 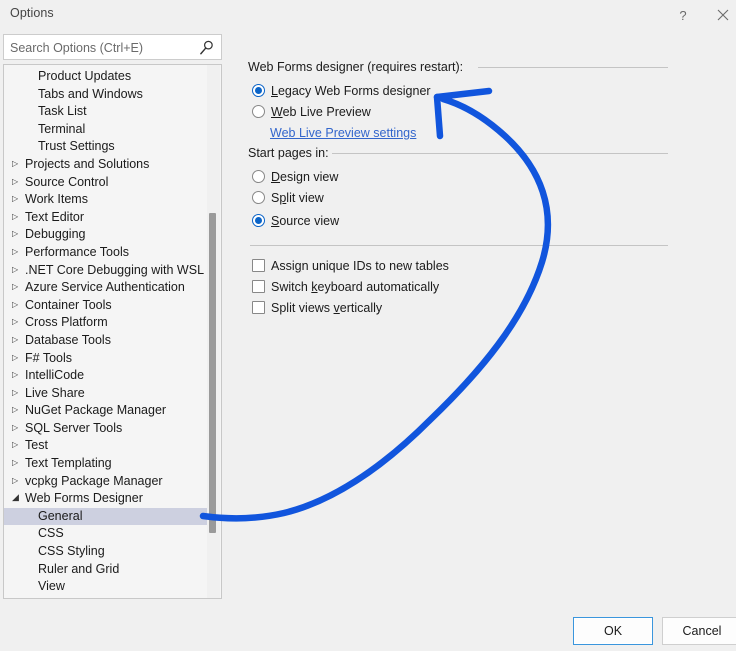 What do you see at coordinates (106, 516) in the screenshot?
I see `tree-item-general: General` at bounding box center [106, 516].